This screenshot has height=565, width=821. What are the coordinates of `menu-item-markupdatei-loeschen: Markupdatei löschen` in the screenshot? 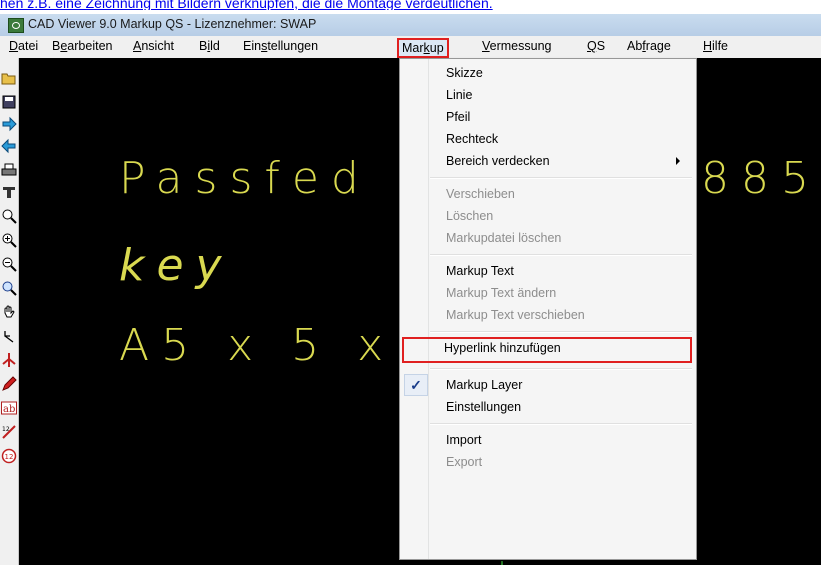 It's located at (547, 238).